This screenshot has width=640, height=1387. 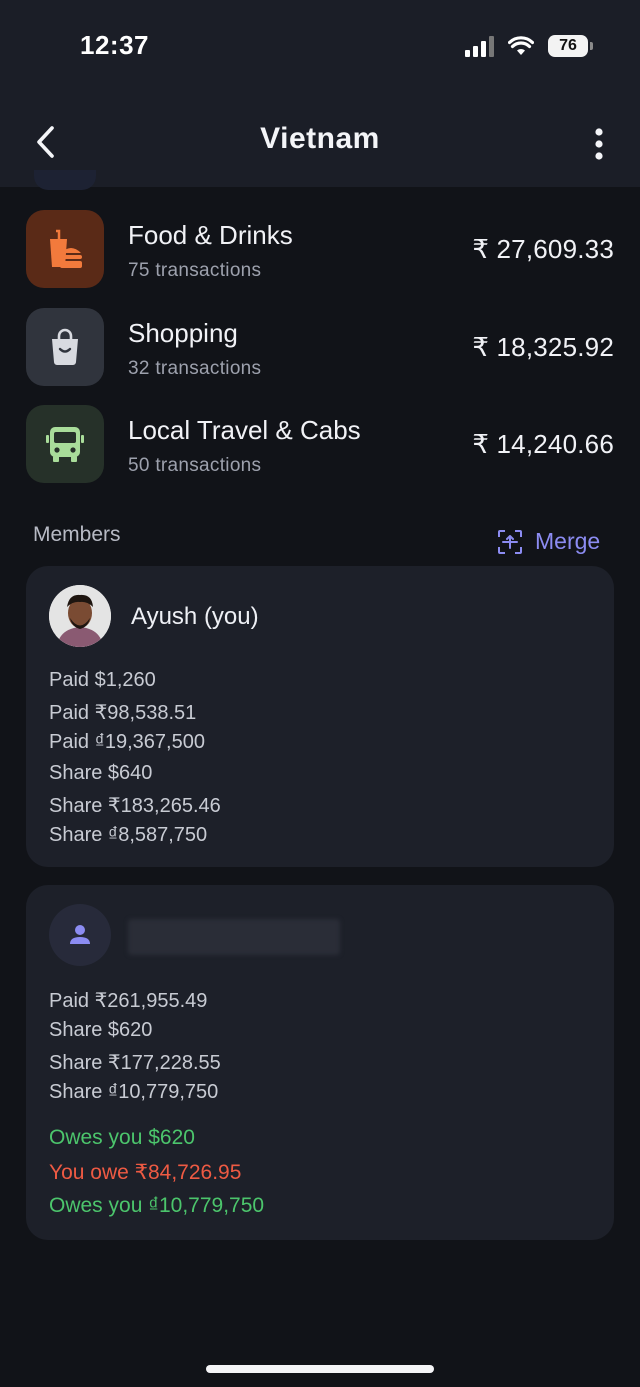 I want to click on merge-button: Merge, so click(x=548, y=541).